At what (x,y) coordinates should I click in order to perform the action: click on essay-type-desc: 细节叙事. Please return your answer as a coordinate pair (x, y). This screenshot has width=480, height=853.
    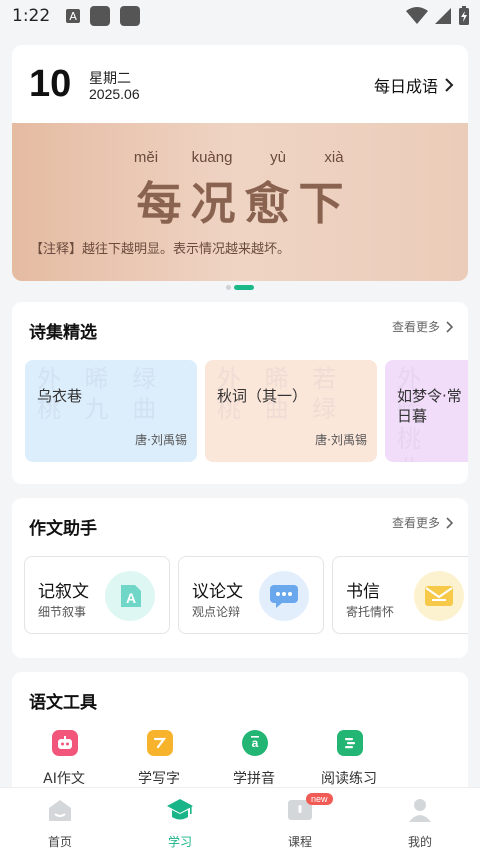
    Looking at the image, I should click on (62, 612).